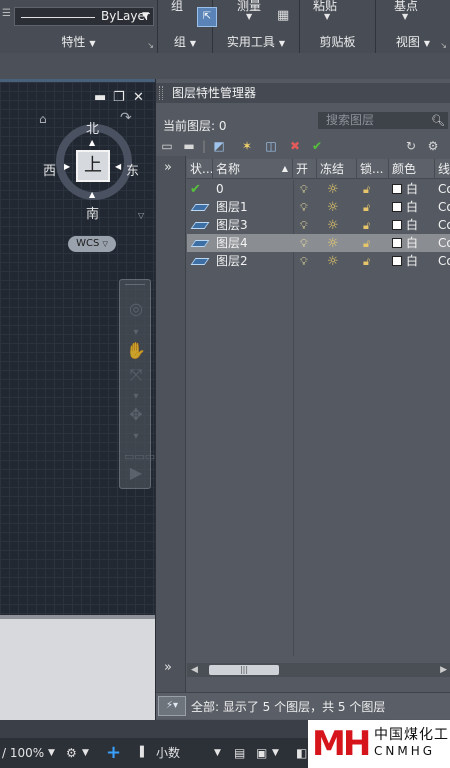 The image size is (450, 768). Describe the element at coordinates (135, 286) in the screenshot. I see `navbar-grip` at that location.